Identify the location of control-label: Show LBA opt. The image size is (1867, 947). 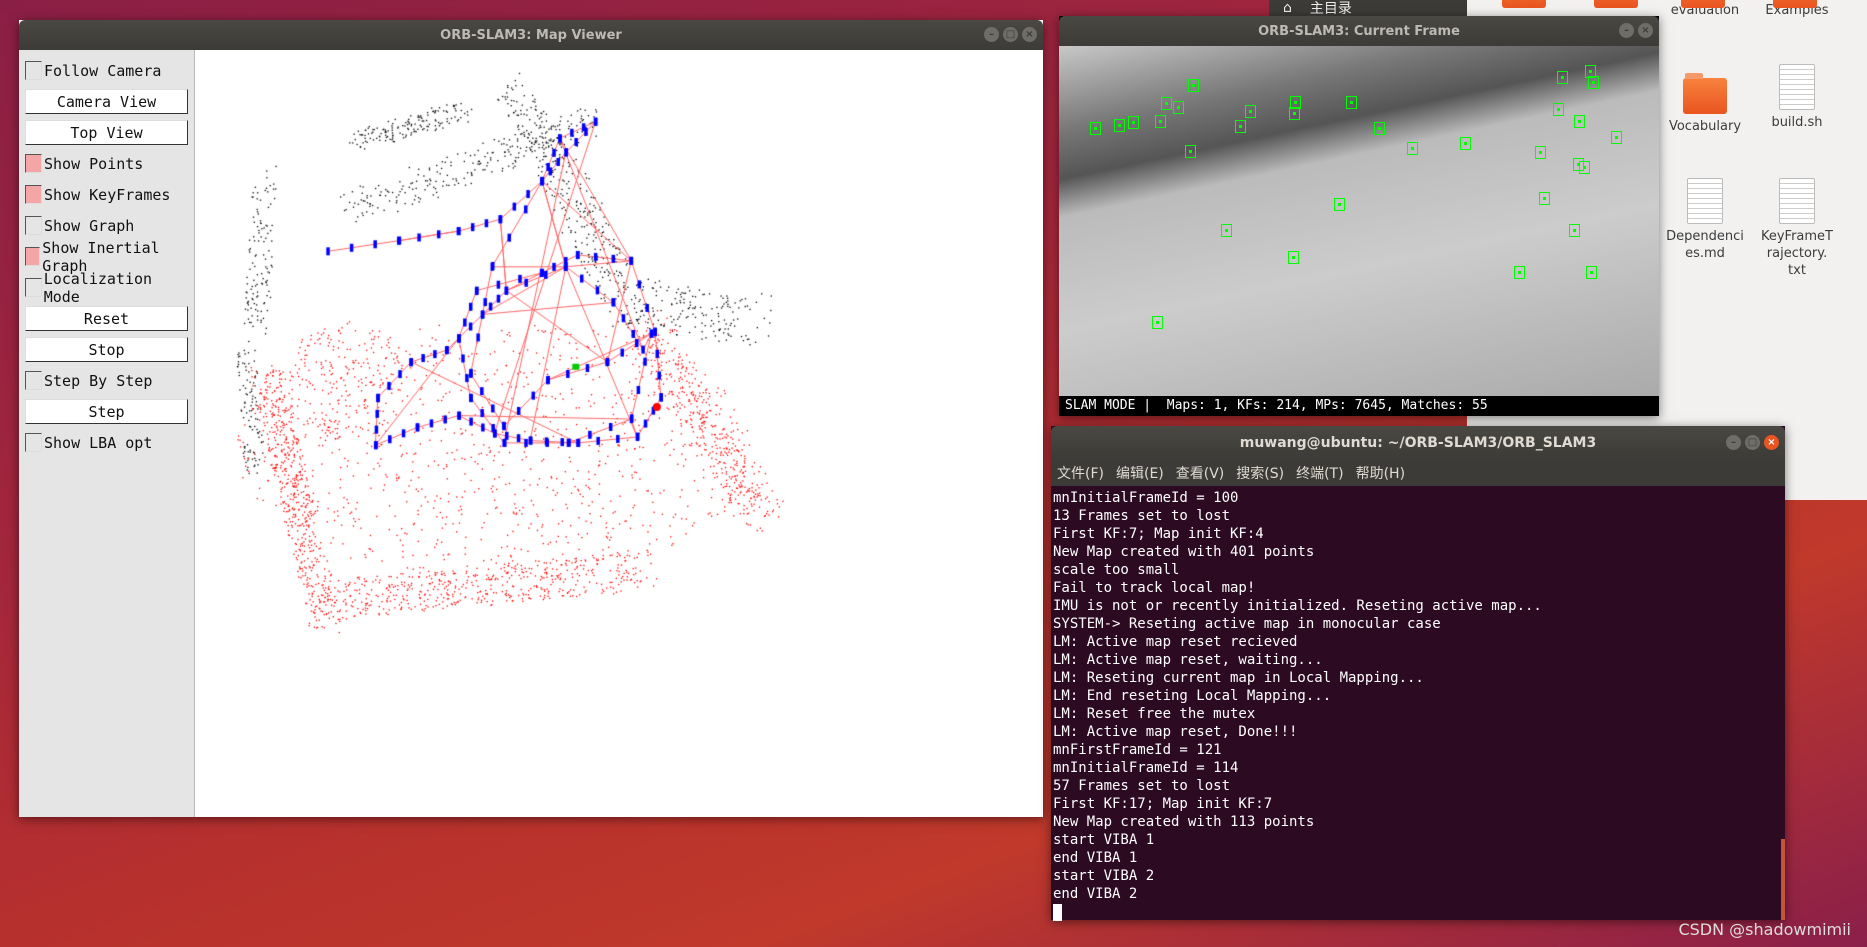
(98, 442).